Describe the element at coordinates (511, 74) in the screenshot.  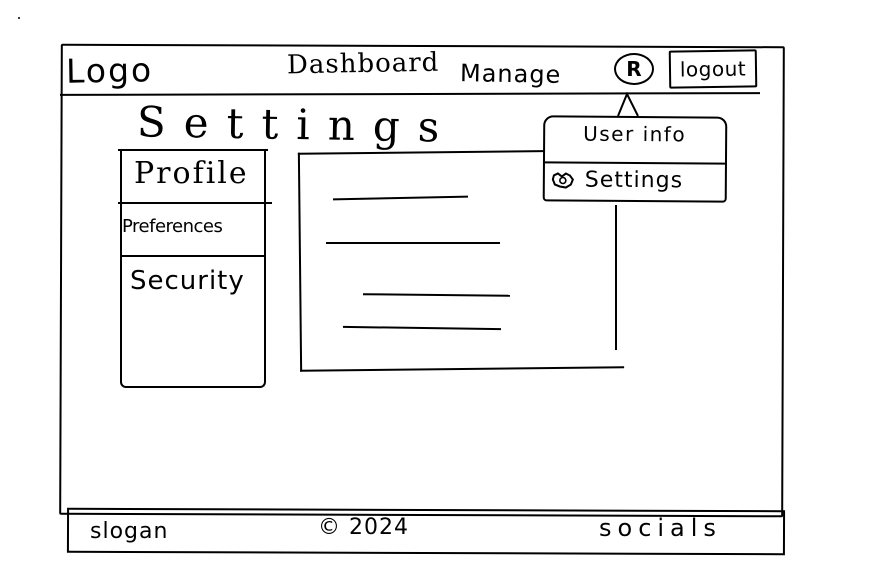
I see `nav-manage-link: Manage` at that location.